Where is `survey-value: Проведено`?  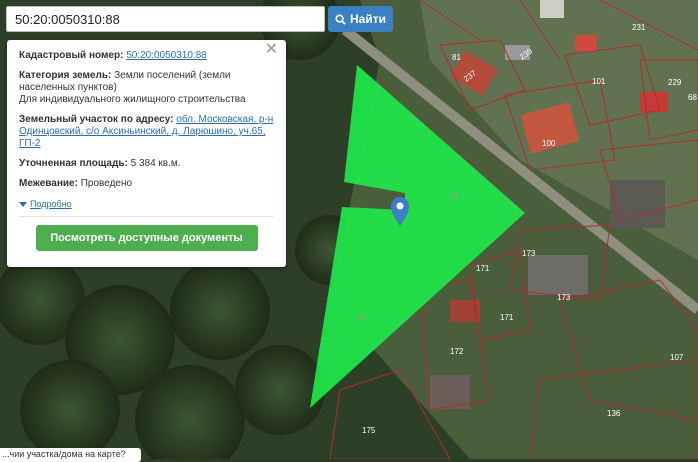
survey-value: Проведено is located at coordinates (106, 183).